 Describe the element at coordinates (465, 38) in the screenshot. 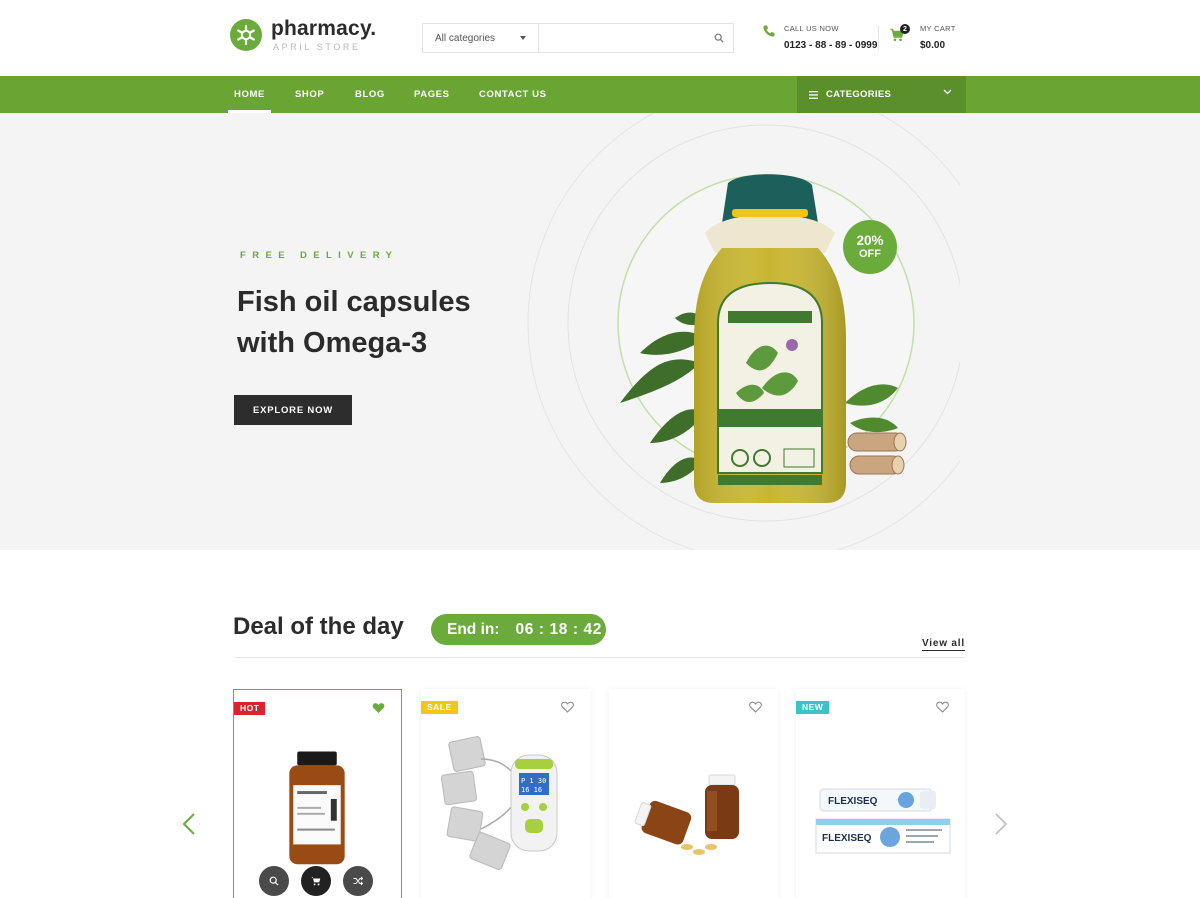

I see `category-select-value: All categories` at that location.